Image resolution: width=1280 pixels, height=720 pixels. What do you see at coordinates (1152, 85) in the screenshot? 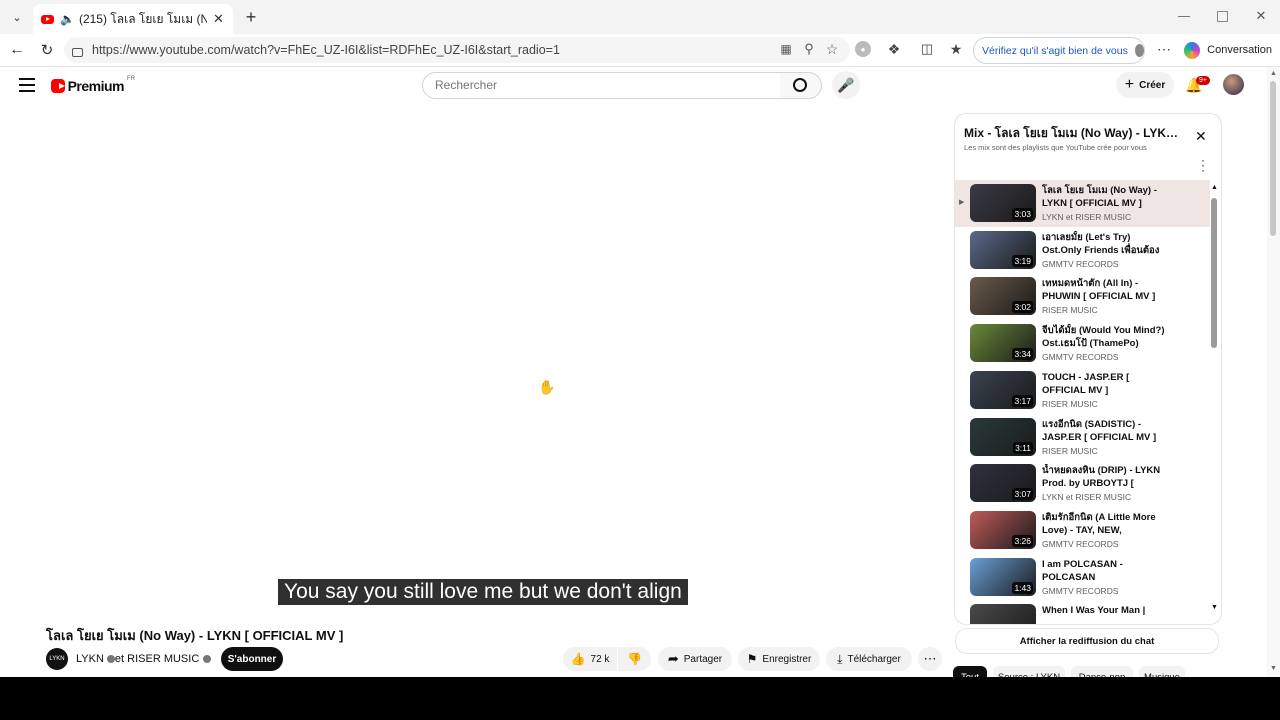
I see `create-label: Créer` at bounding box center [1152, 85].